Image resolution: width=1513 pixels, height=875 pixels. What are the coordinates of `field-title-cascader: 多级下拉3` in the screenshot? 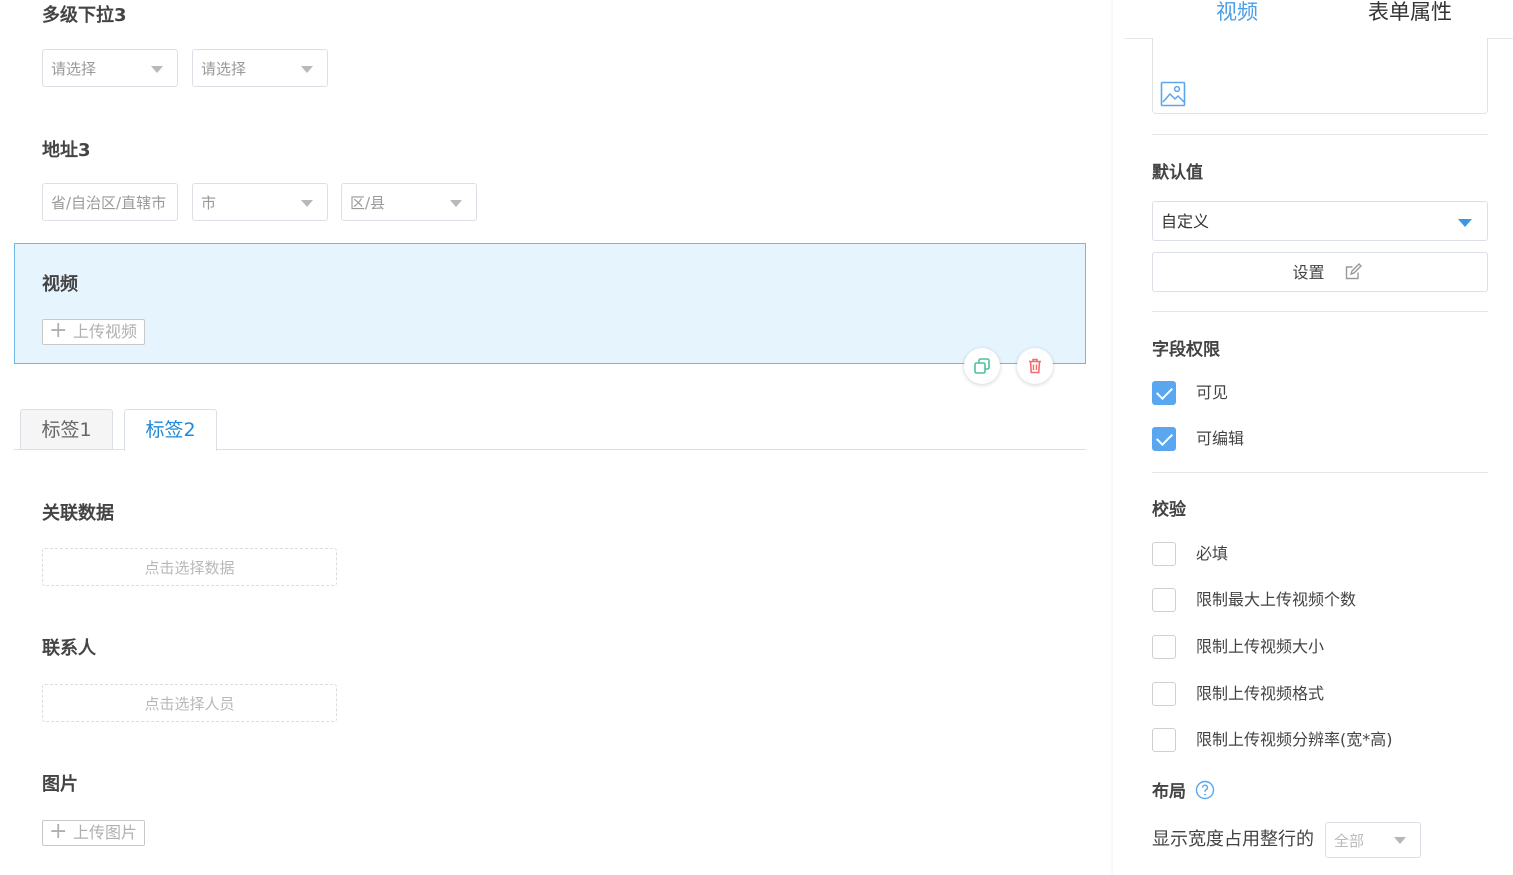 It's located at (84, 15).